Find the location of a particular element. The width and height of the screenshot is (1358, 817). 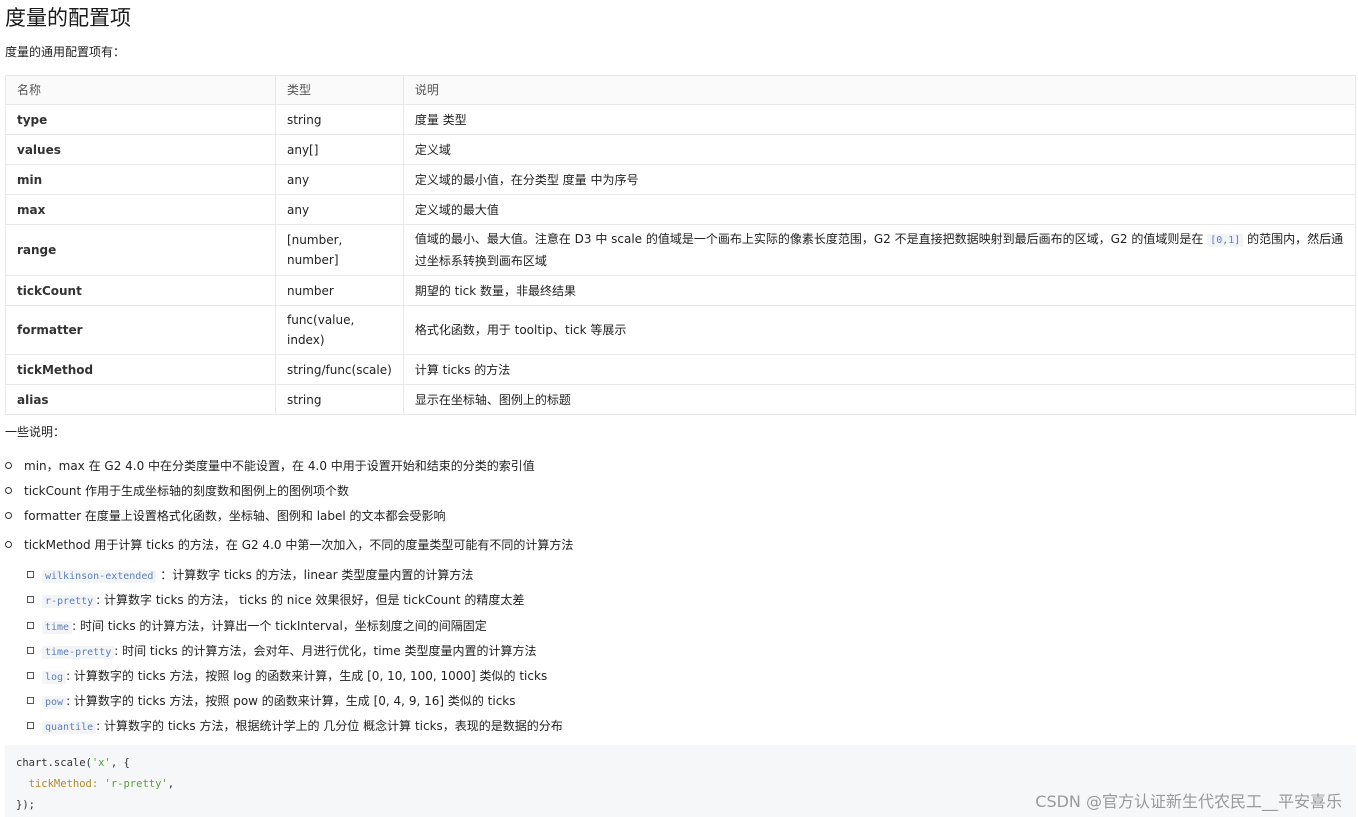

cell-desc: 期望的 tick 数量，非最终结果 is located at coordinates (879, 290).